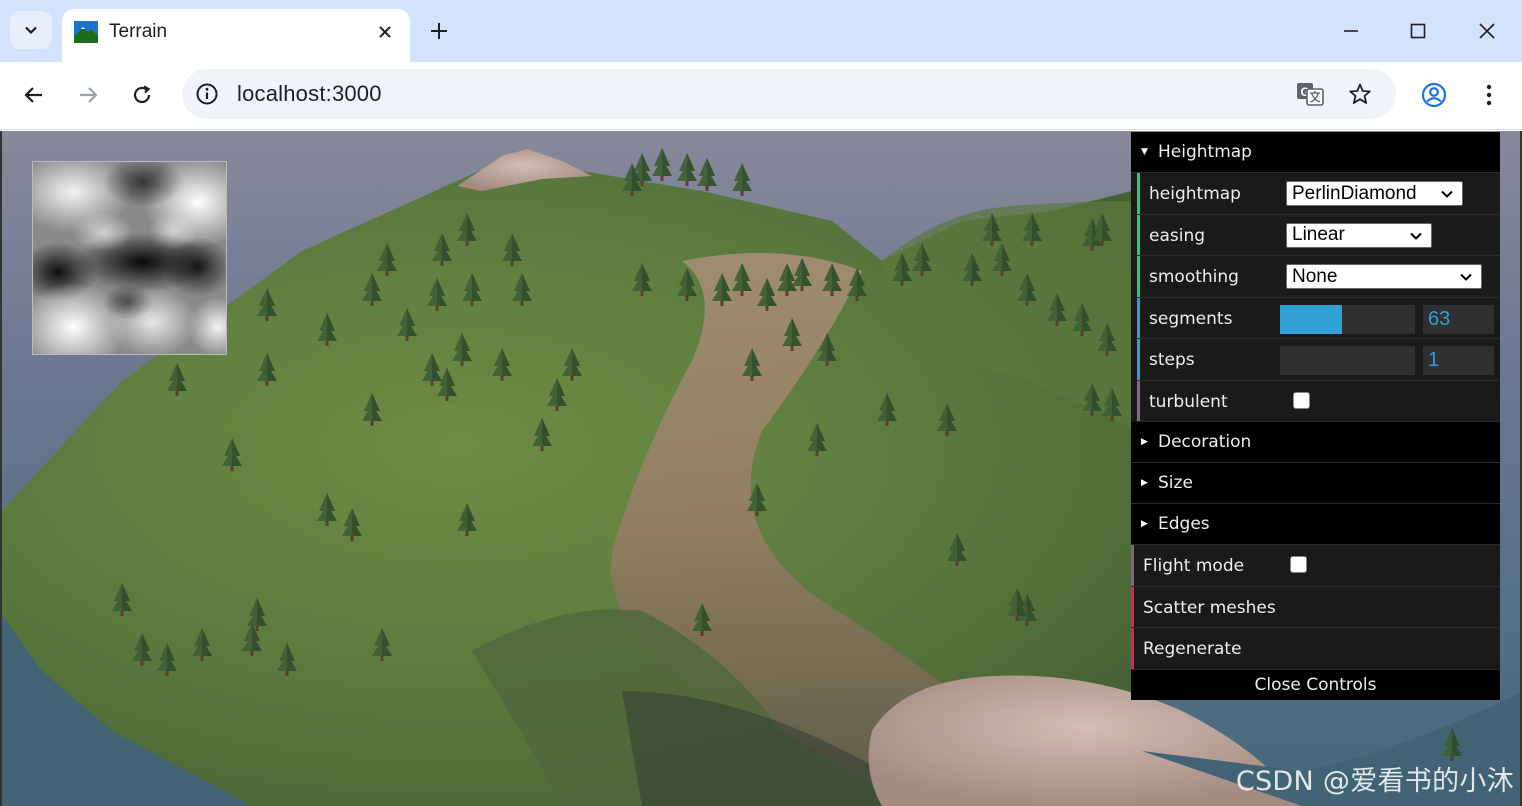 This screenshot has height=806, width=1522. What do you see at coordinates (1359, 235) in the screenshot?
I see `easing-select: Linear` at bounding box center [1359, 235].